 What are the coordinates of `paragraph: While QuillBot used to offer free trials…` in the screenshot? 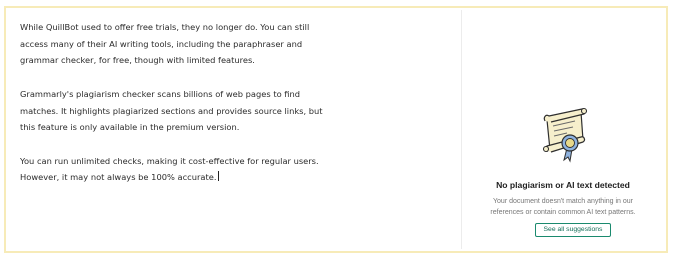 It's located at (241, 44).